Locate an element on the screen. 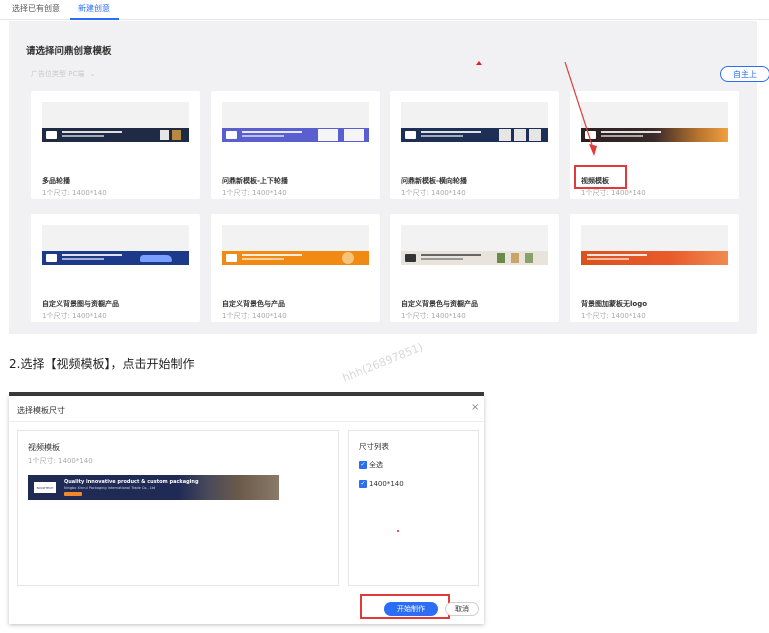  preview-template-name: 视频模板 is located at coordinates (44, 447).